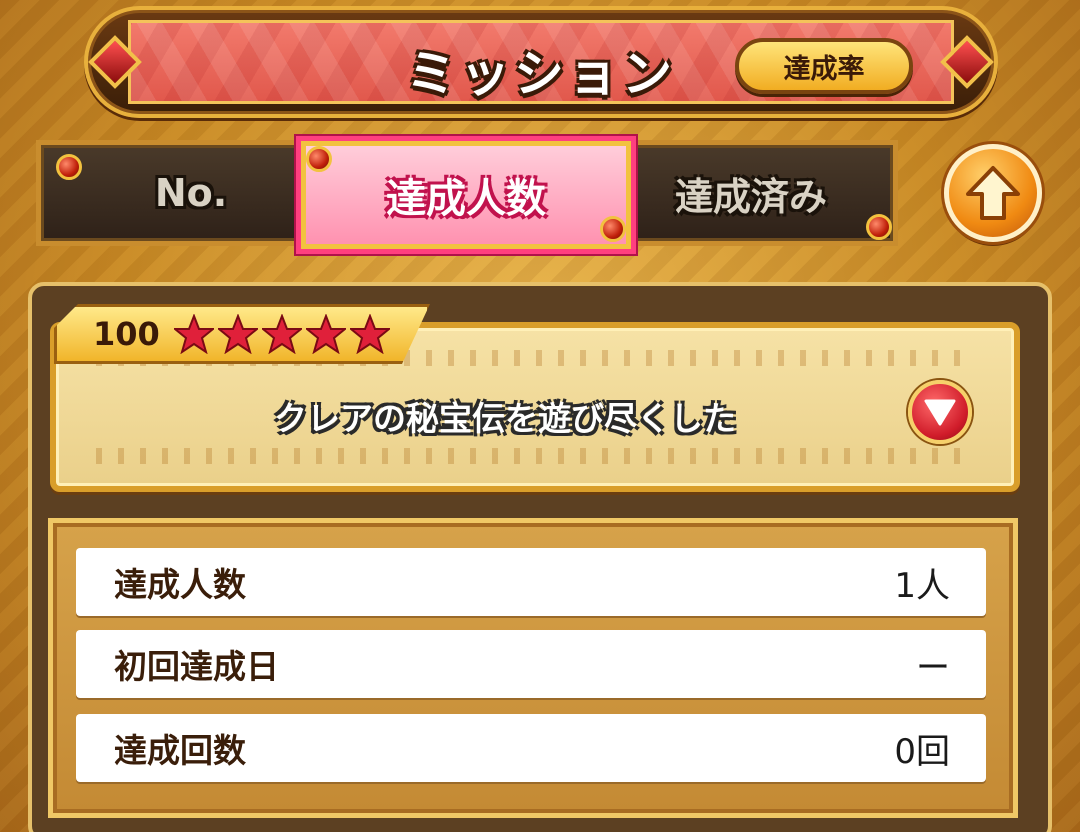 This screenshot has width=1080, height=832. I want to click on stat-value: 1人, so click(922, 585).